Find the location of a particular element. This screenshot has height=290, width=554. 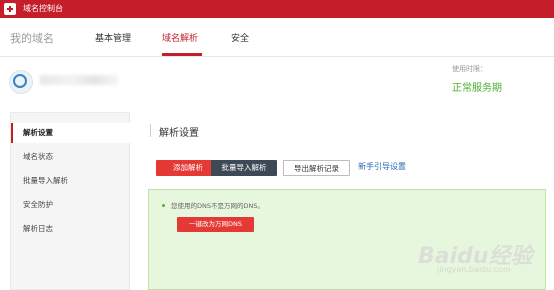

bullet-icon is located at coordinates (163, 205).